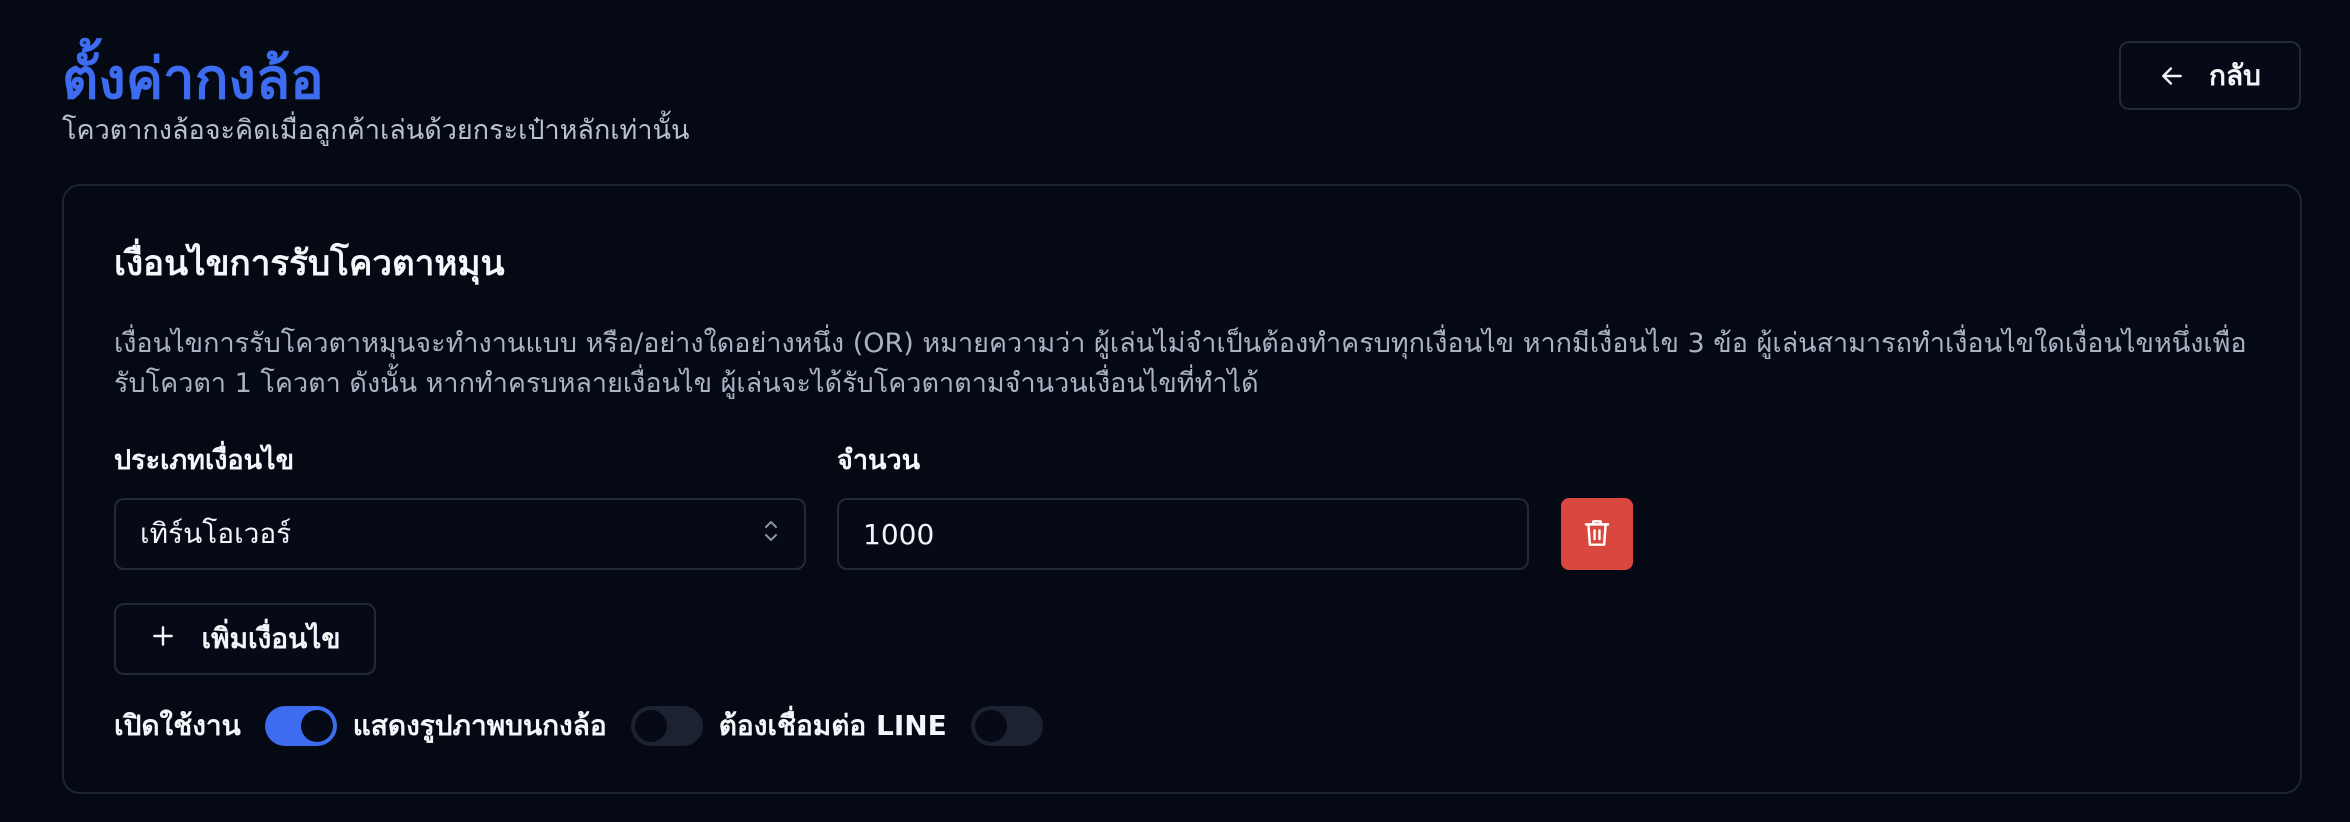 Image resolution: width=2350 pixels, height=822 pixels. I want to click on condition-type-select: เทิร์นโอเวอร์, so click(460, 534).